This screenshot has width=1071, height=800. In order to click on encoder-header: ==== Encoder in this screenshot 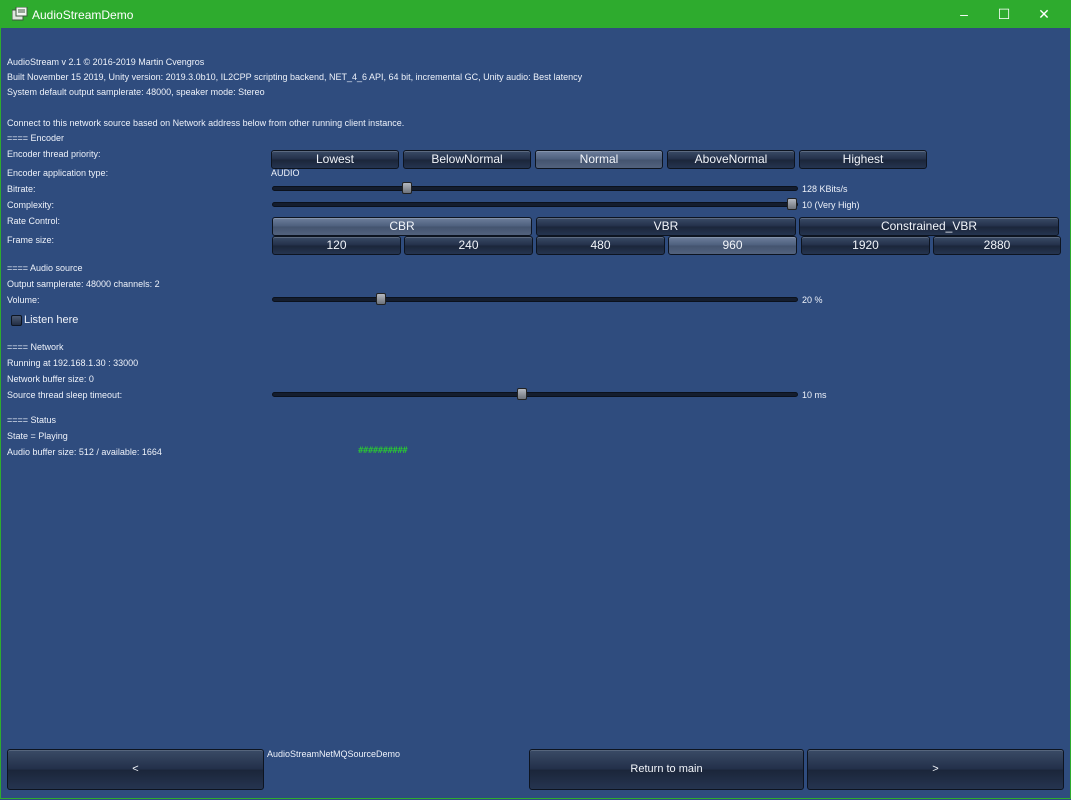, I will do `click(36, 138)`.